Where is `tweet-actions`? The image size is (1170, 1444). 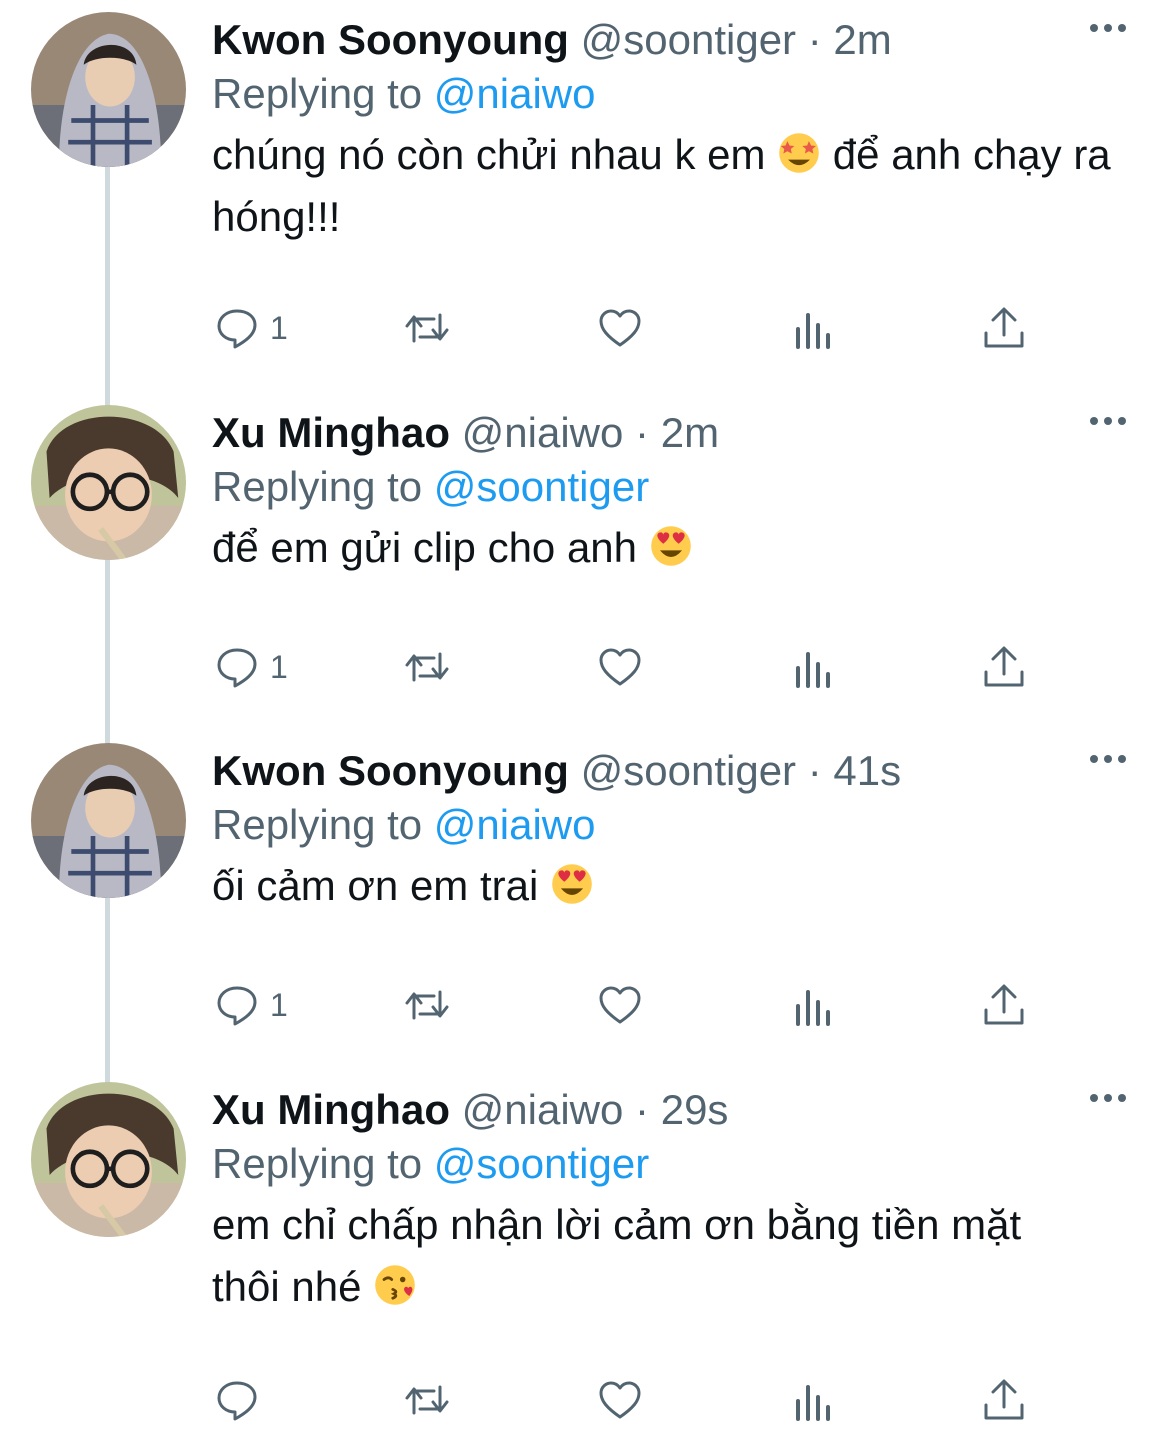
tweet-actions is located at coordinates (585, 1400).